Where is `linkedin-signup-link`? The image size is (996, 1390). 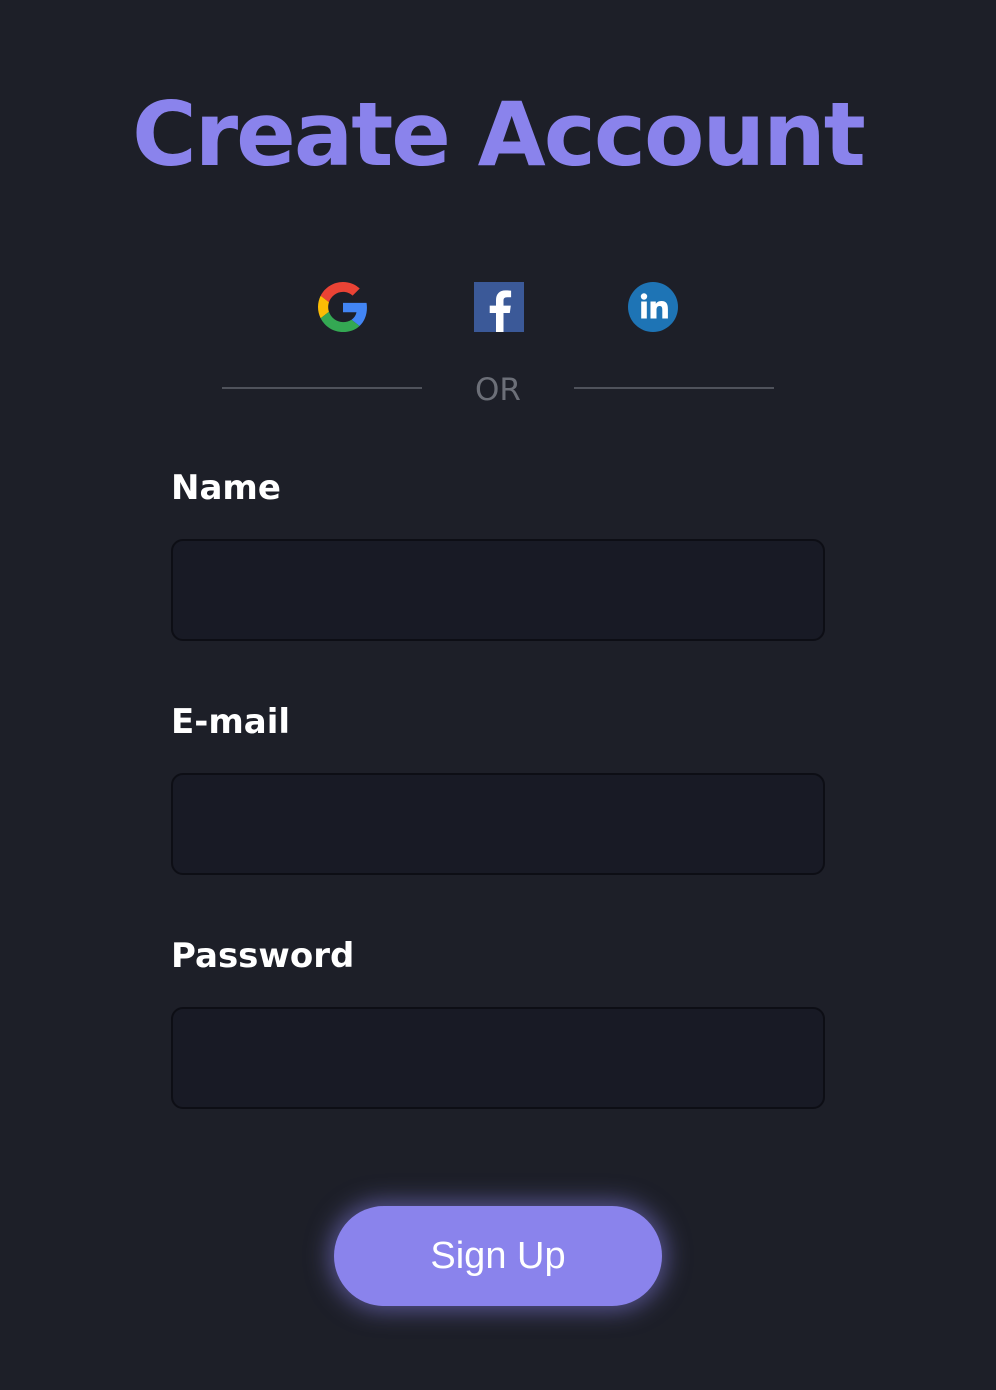
linkedin-signup-link is located at coordinates (653, 307).